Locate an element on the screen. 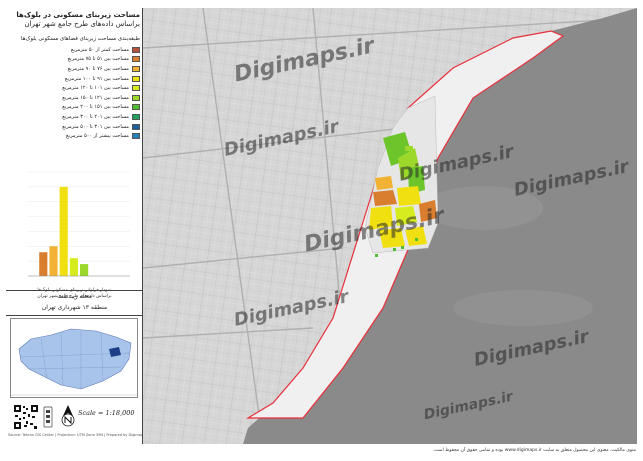  legend-label: مساحت بین ۱۰۱ تا ۱۲۰ مترمربع is located at coordinates (95, 88).